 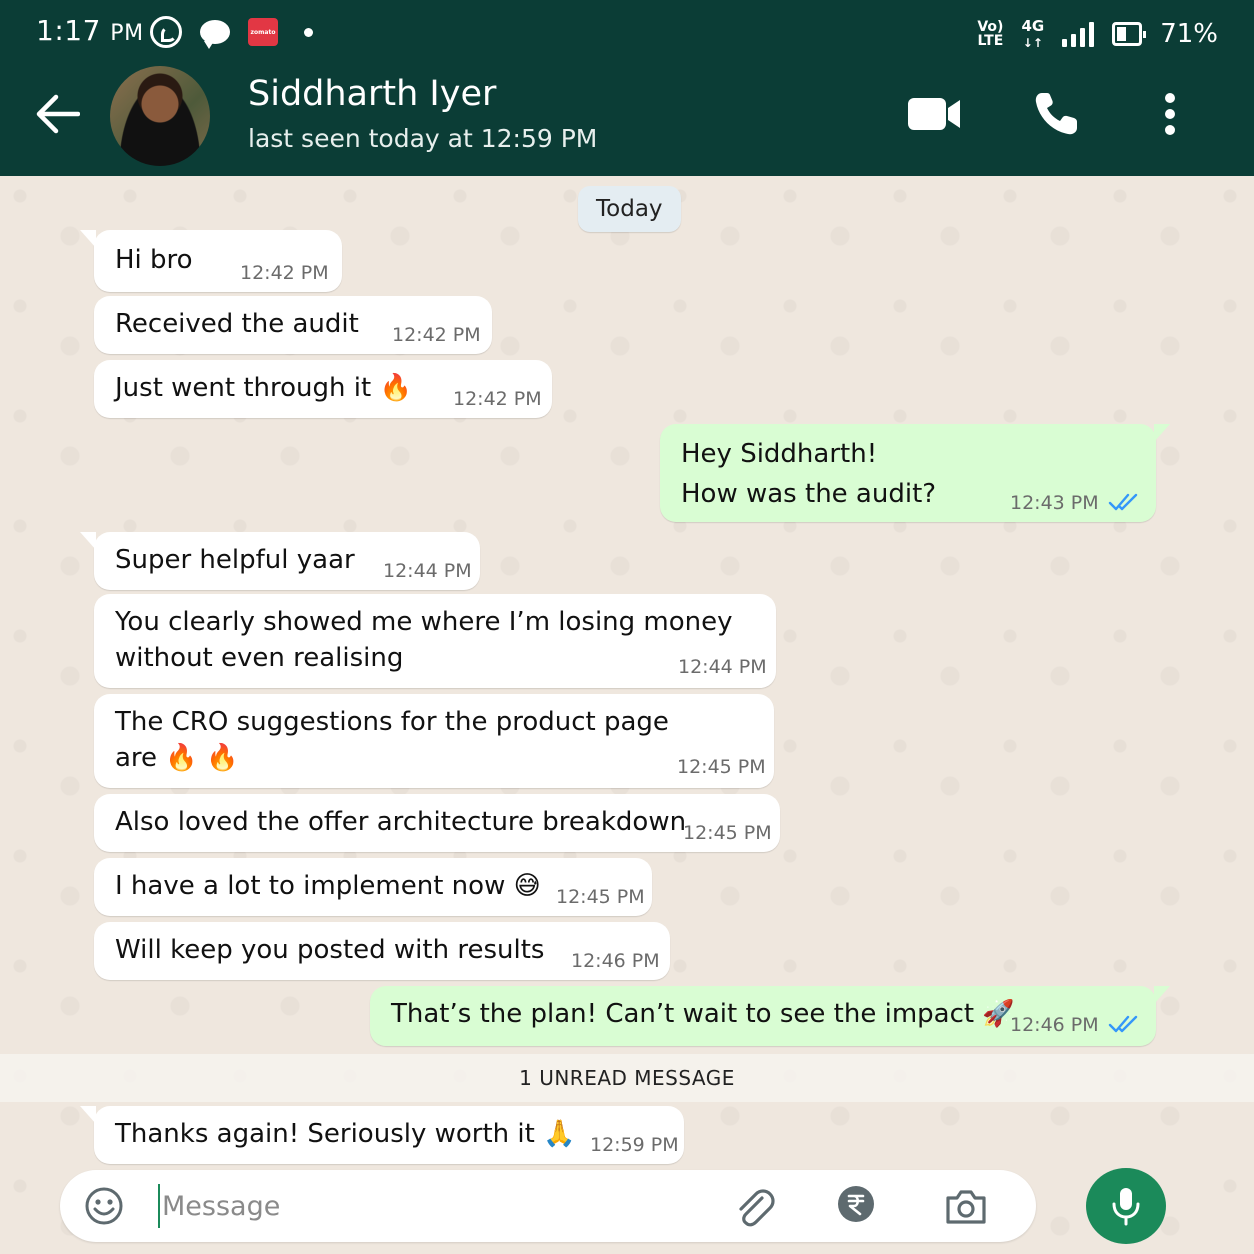 What do you see at coordinates (1097, 34) in the screenshot?
I see `system-status: Vo) LTE 4G ↓↑ 71%` at bounding box center [1097, 34].